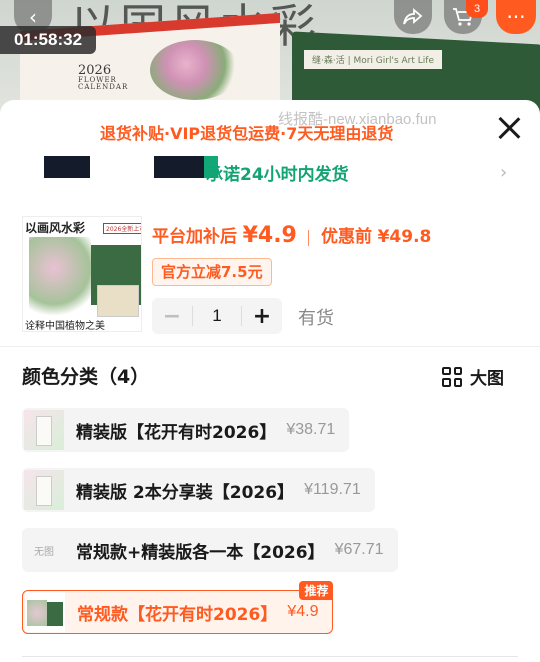  What do you see at coordinates (309, 237) in the screenshot?
I see `price-separator` at bounding box center [309, 237].